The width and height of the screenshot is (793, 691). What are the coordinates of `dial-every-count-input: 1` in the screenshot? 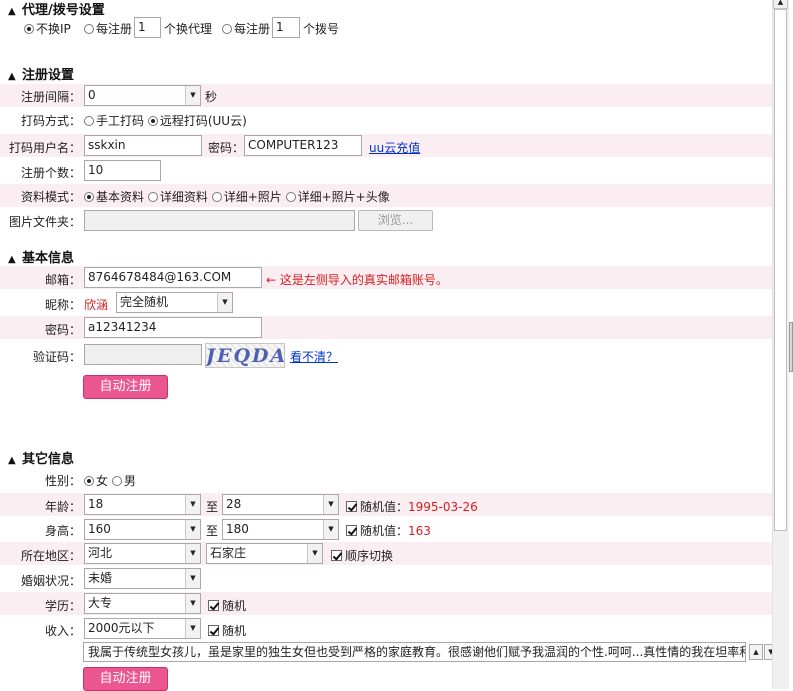 It's located at (286, 27).